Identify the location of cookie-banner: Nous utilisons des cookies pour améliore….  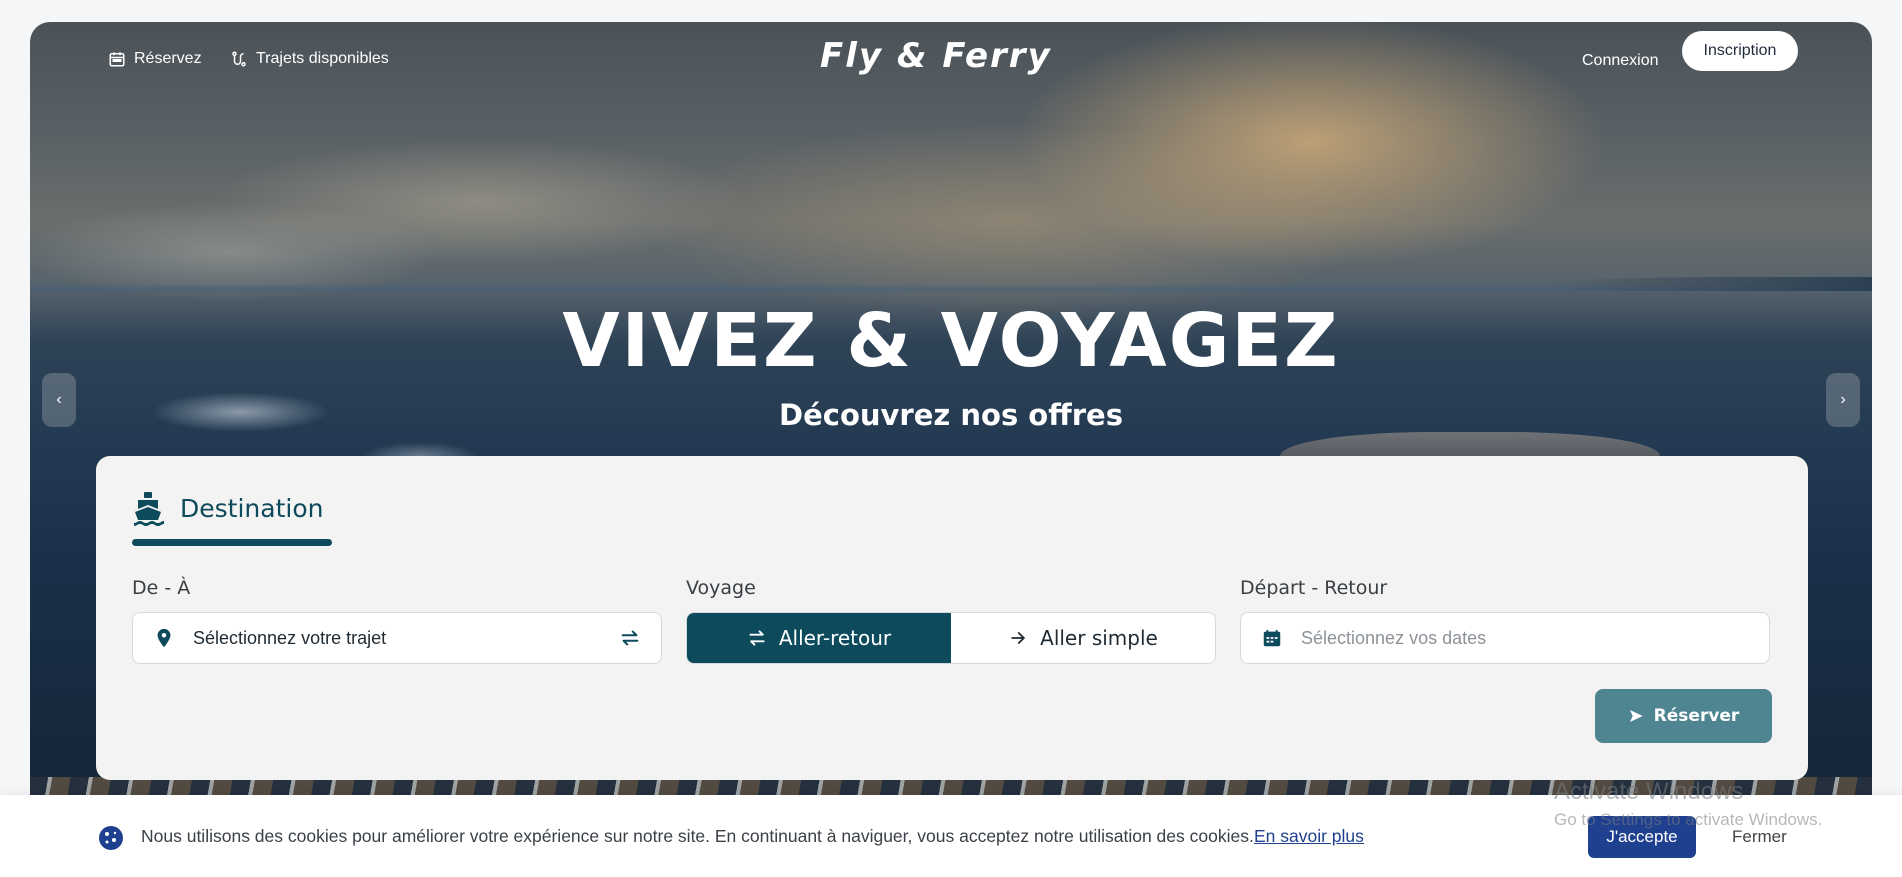
(951, 836).